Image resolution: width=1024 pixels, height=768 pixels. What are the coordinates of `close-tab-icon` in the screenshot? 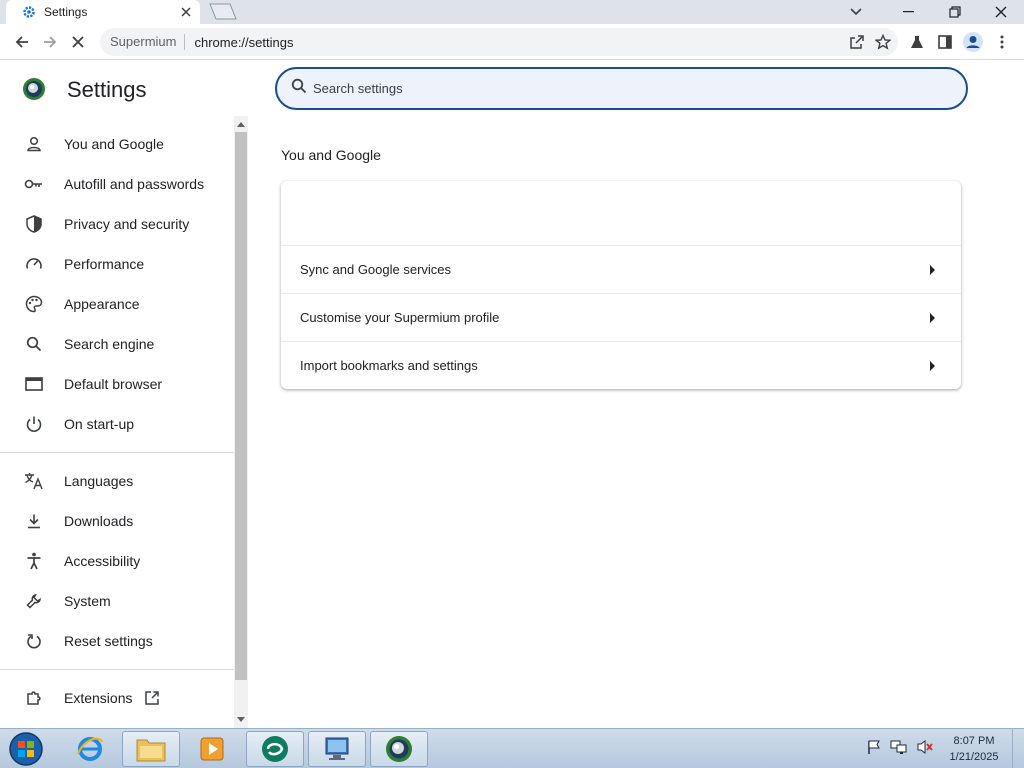 It's located at (186, 12).